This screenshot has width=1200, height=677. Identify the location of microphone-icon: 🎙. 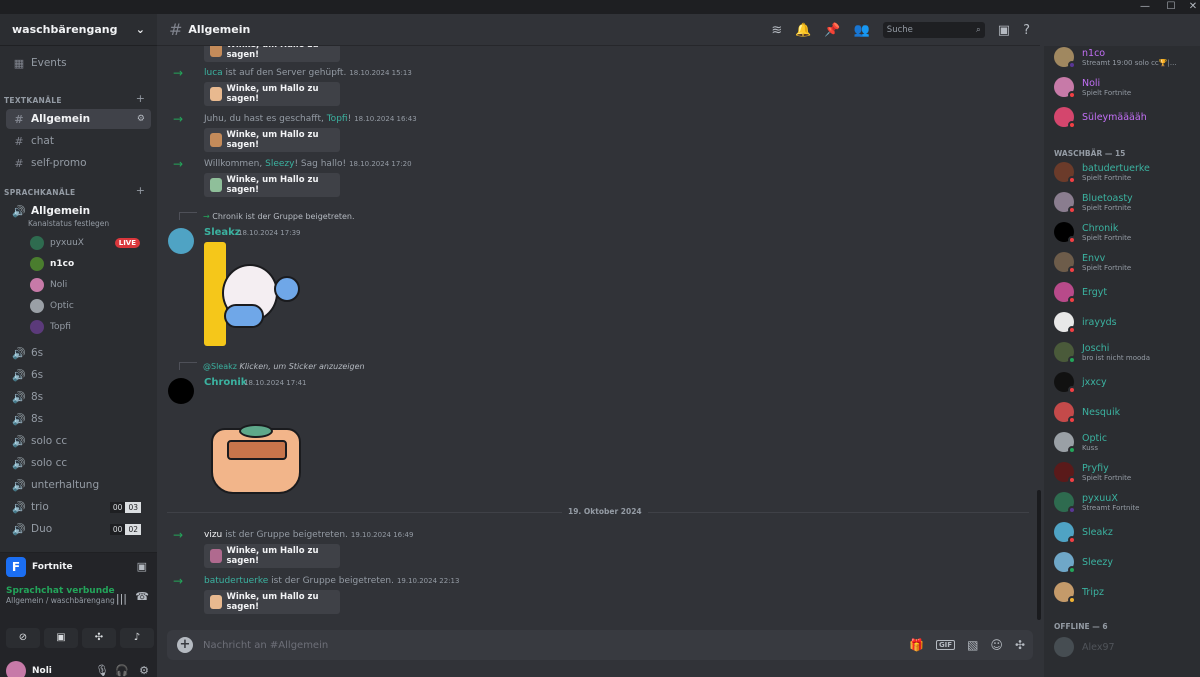
(102, 670).